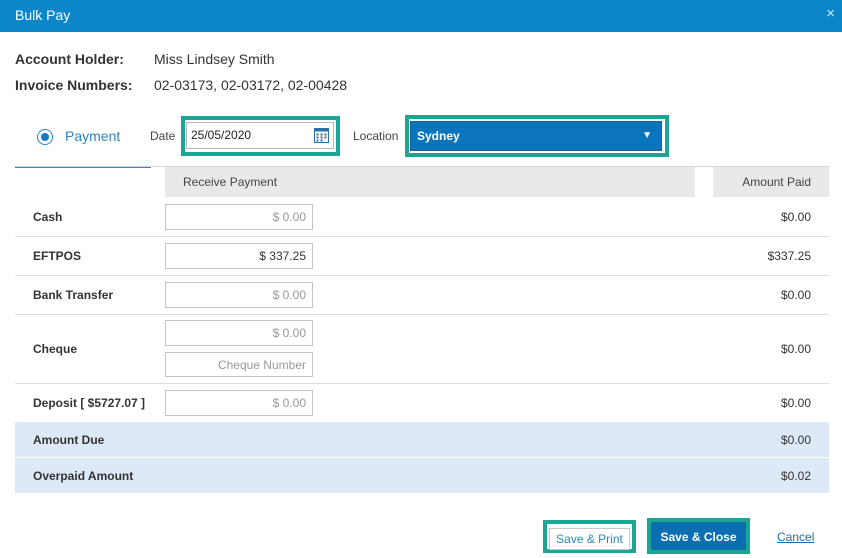 This screenshot has width=842, height=558. What do you see at coordinates (438, 136) in the screenshot?
I see `location-value: Sydney` at bounding box center [438, 136].